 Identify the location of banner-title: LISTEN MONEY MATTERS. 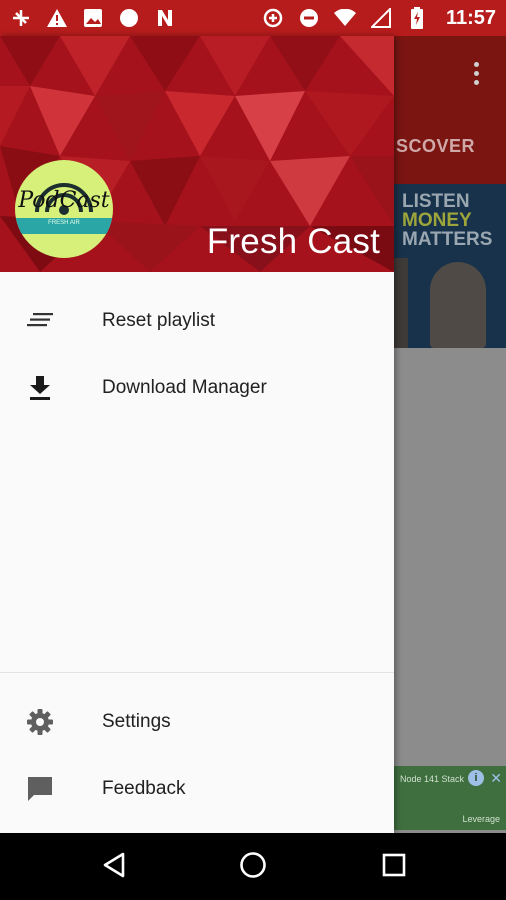
(447, 220).